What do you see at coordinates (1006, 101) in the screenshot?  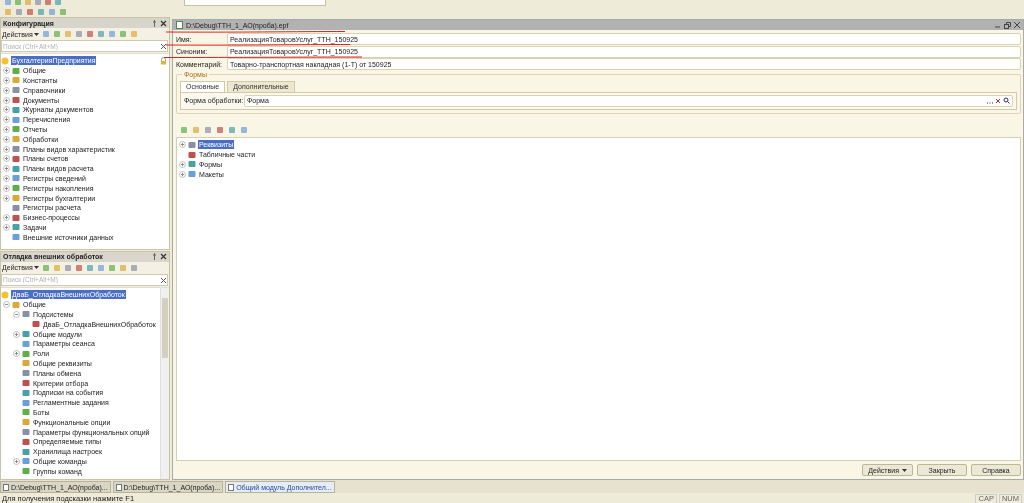 I see `search-icon` at bounding box center [1006, 101].